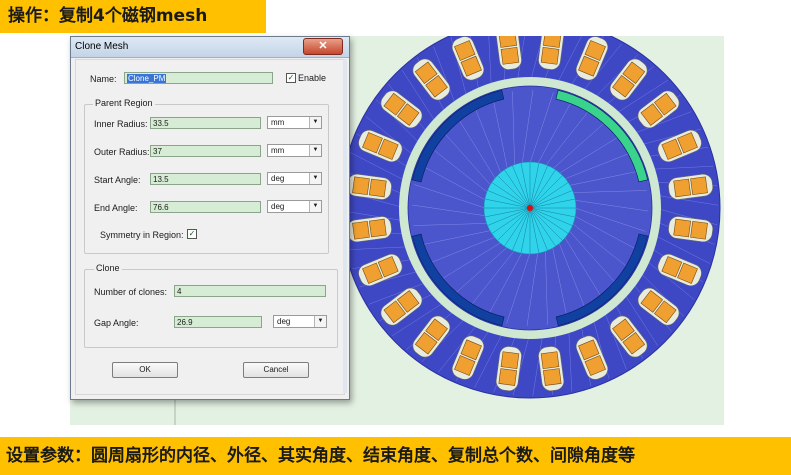 Image resolution: width=791 pixels, height=475 pixels. What do you see at coordinates (210, 47) in the screenshot?
I see `dialog-titlebar: Clone Mesh ✕` at bounding box center [210, 47].